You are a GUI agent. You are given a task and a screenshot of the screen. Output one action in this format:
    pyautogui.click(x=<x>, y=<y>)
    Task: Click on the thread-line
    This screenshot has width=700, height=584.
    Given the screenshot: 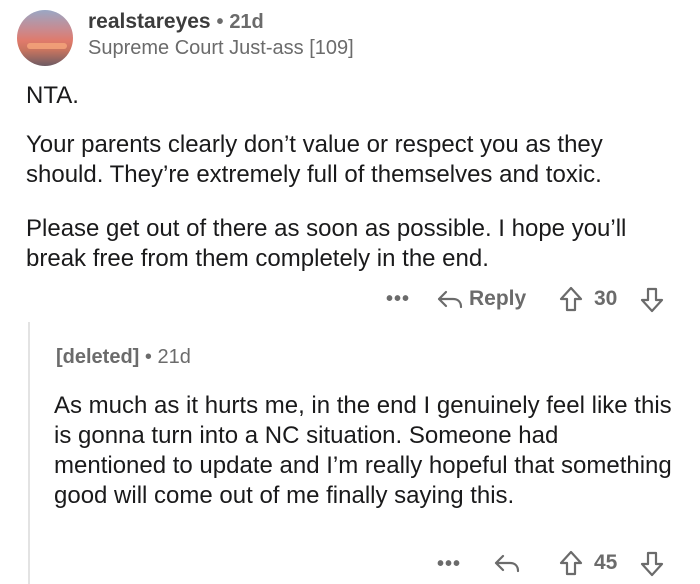 What is the action you would take?
    pyautogui.click(x=29, y=453)
    